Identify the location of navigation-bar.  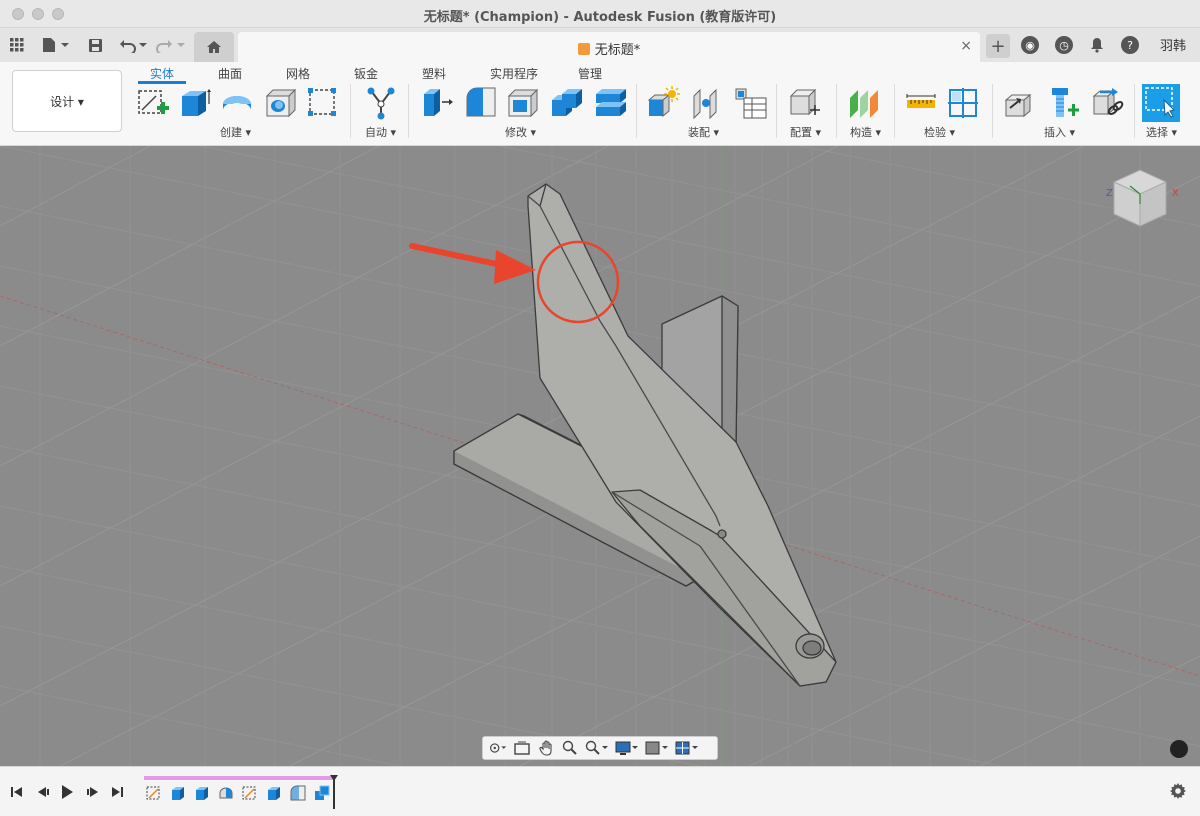
(600, 748).